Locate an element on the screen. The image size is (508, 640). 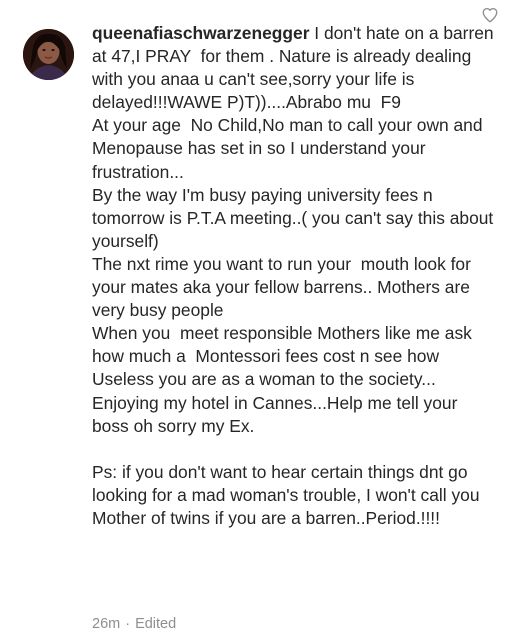
avatar is located at coordinates (48, 54).